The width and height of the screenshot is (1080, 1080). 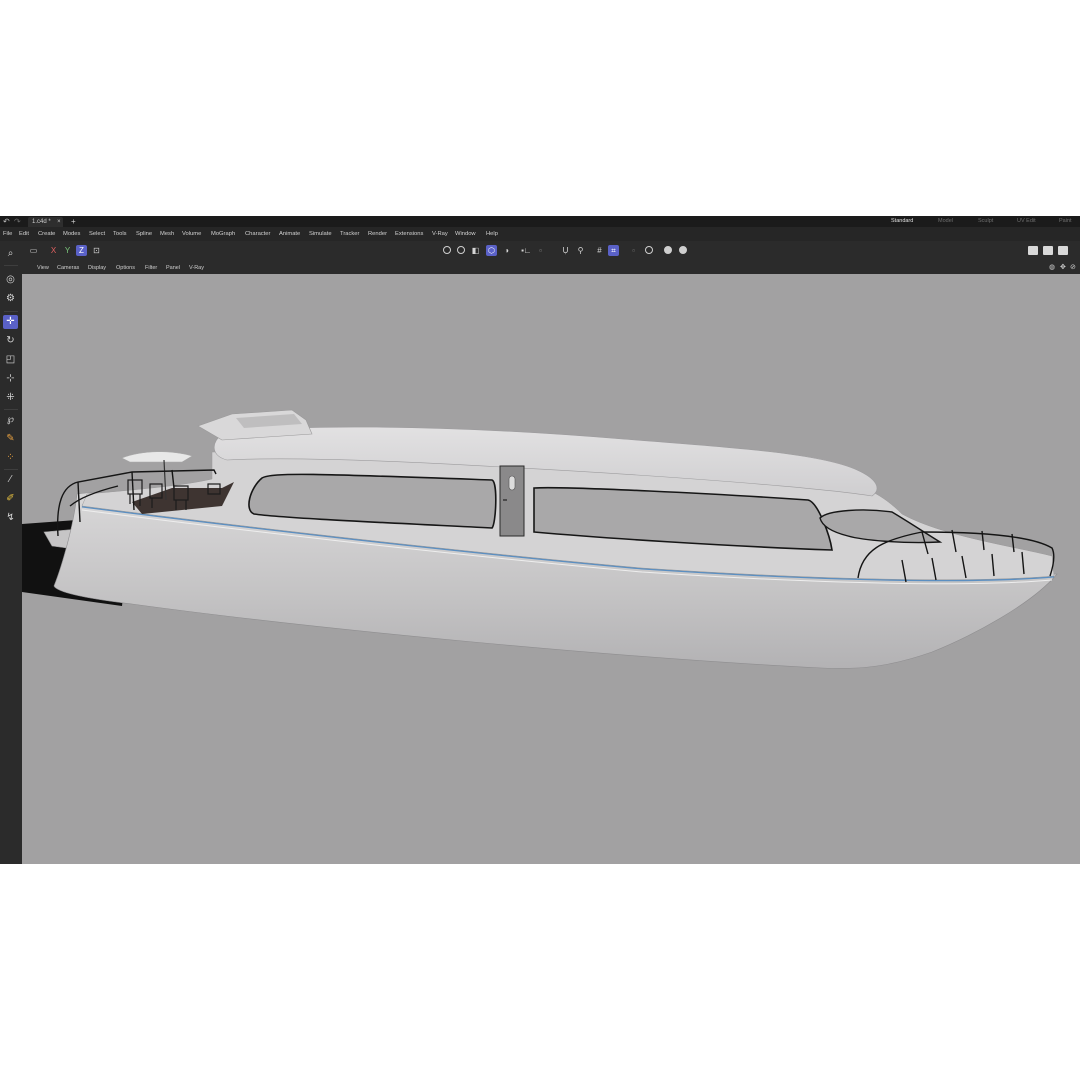 I want to click on menu-edit: Edit, so click(x=24, y=234).